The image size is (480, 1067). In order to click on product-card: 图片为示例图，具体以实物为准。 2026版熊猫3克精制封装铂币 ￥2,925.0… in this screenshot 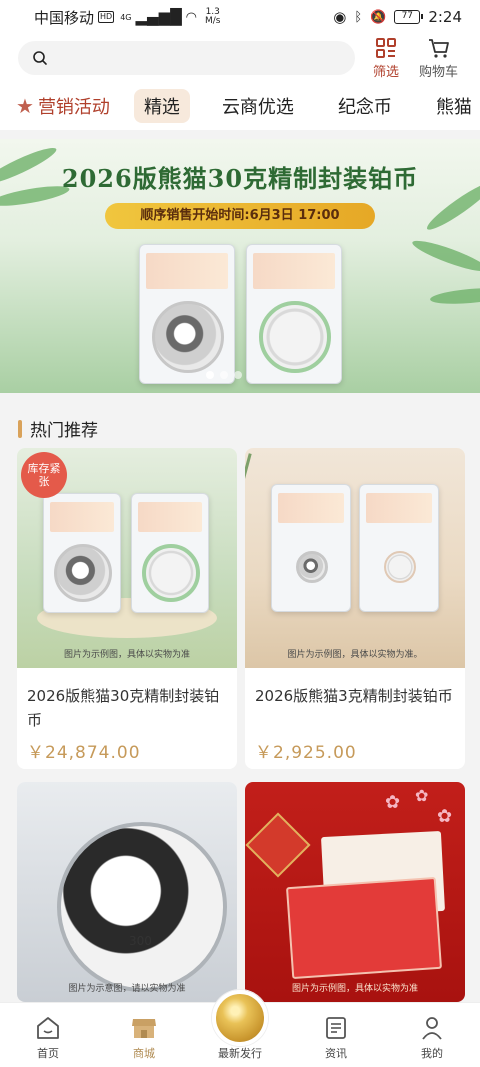, I will do `click(355, 608)`.